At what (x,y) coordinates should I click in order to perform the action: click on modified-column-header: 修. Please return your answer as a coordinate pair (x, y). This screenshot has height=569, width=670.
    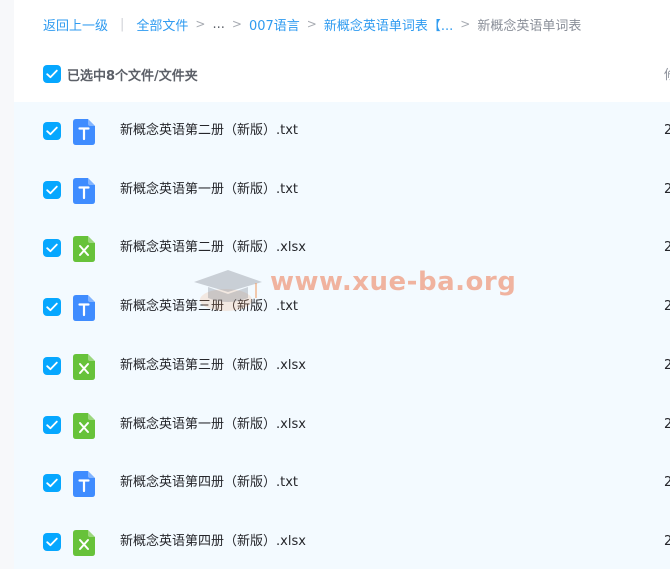
    Looking at the image, I should click on (667, 73).